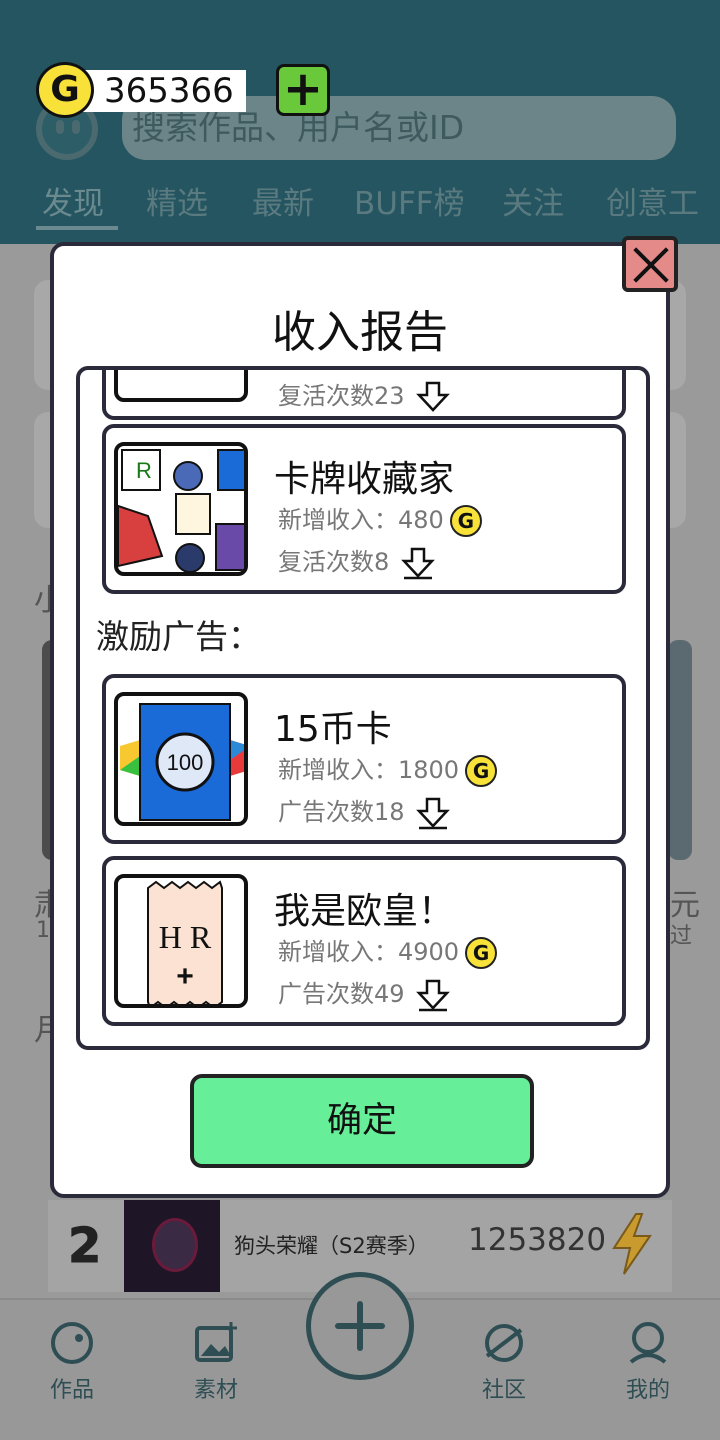 Image resolution: width=720 pixels, height=1440 pixels. I want to click on create-button, so click(360, 1326).